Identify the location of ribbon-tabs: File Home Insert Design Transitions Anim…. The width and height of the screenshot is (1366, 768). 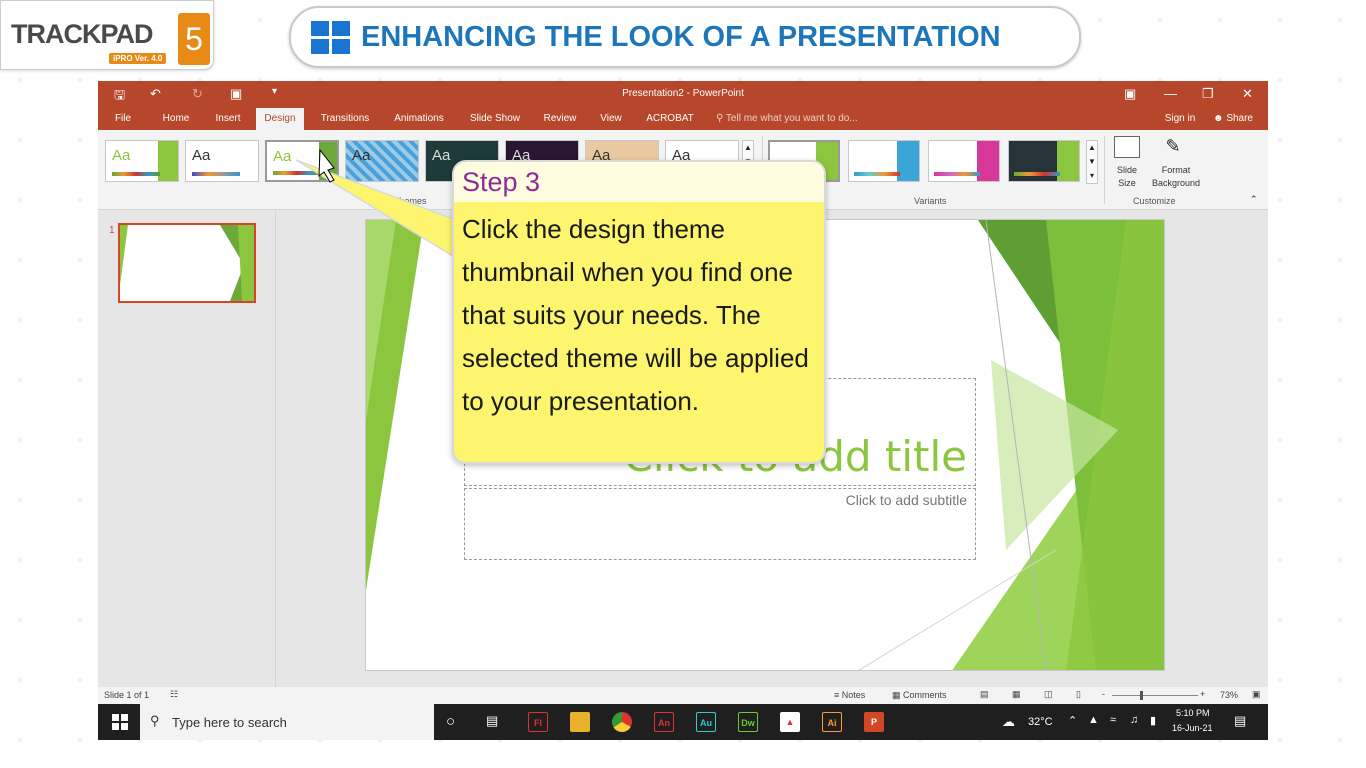
(683, 119).